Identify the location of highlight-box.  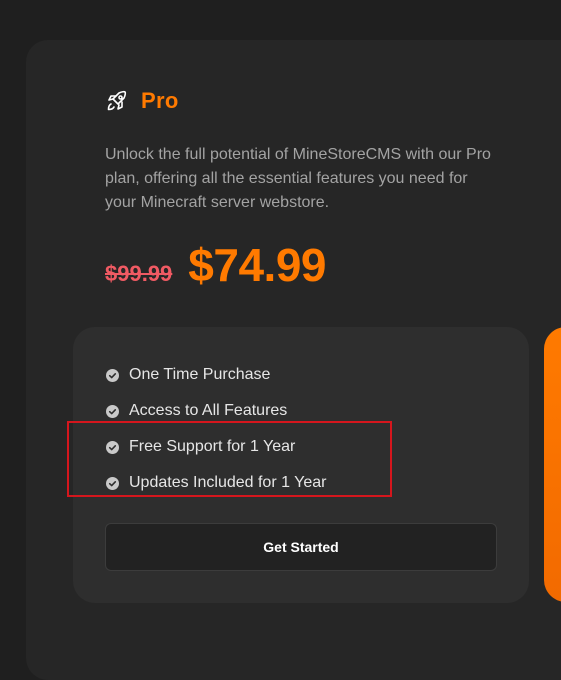
(229, 459).